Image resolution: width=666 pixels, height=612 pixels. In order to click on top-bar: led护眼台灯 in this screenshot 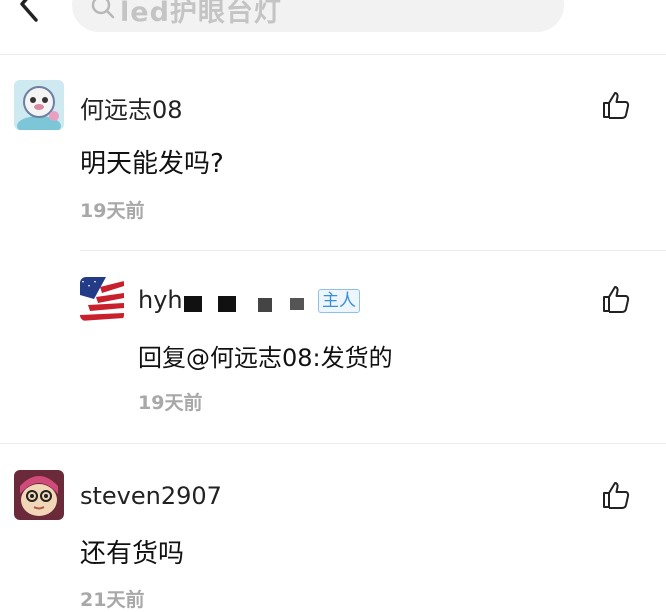, I will do `click(333, 26)`.